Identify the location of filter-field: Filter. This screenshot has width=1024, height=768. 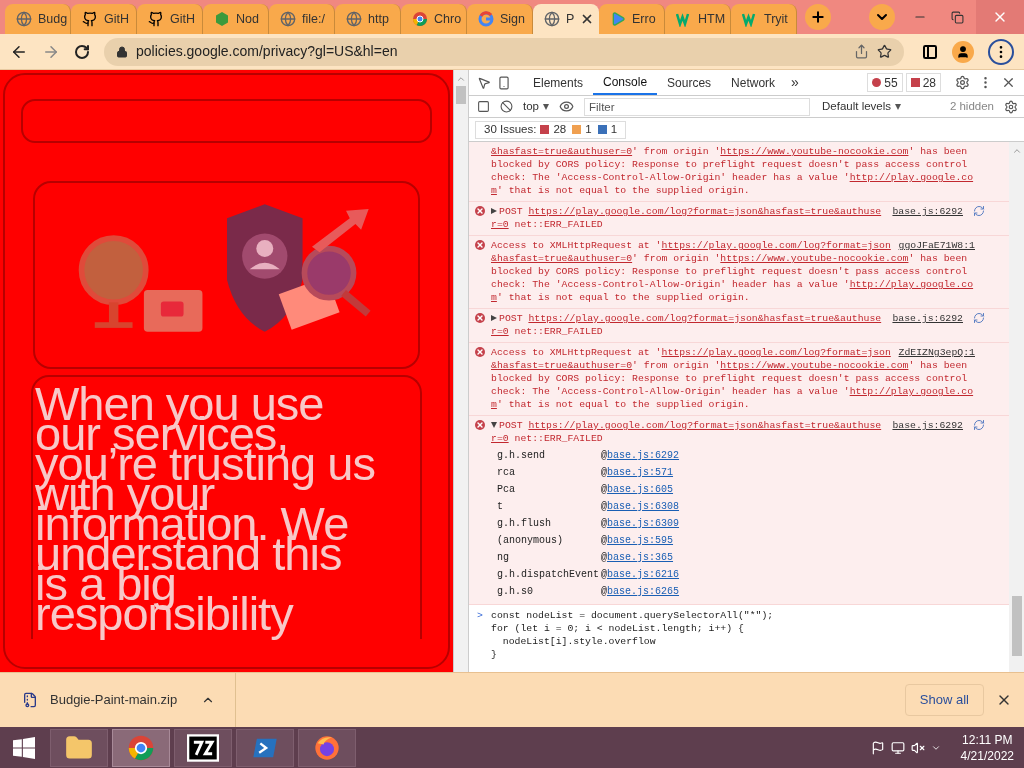
(697, 106).